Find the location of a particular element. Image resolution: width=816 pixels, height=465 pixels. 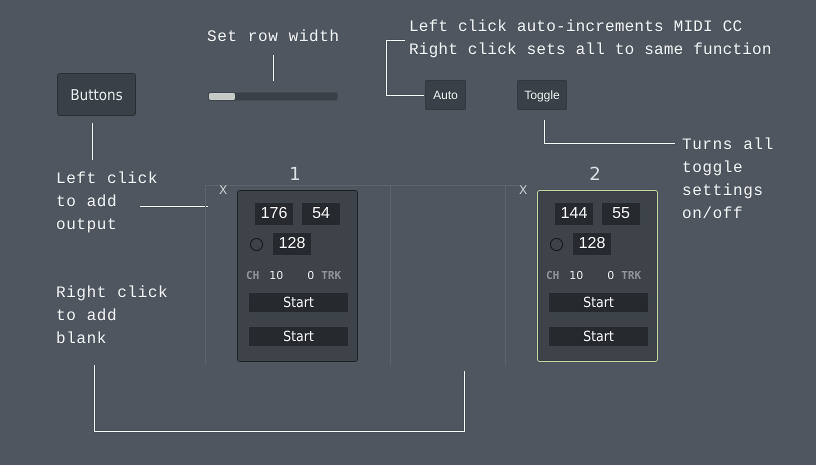

auto-button: Auto is located at coordinates (445, 95).